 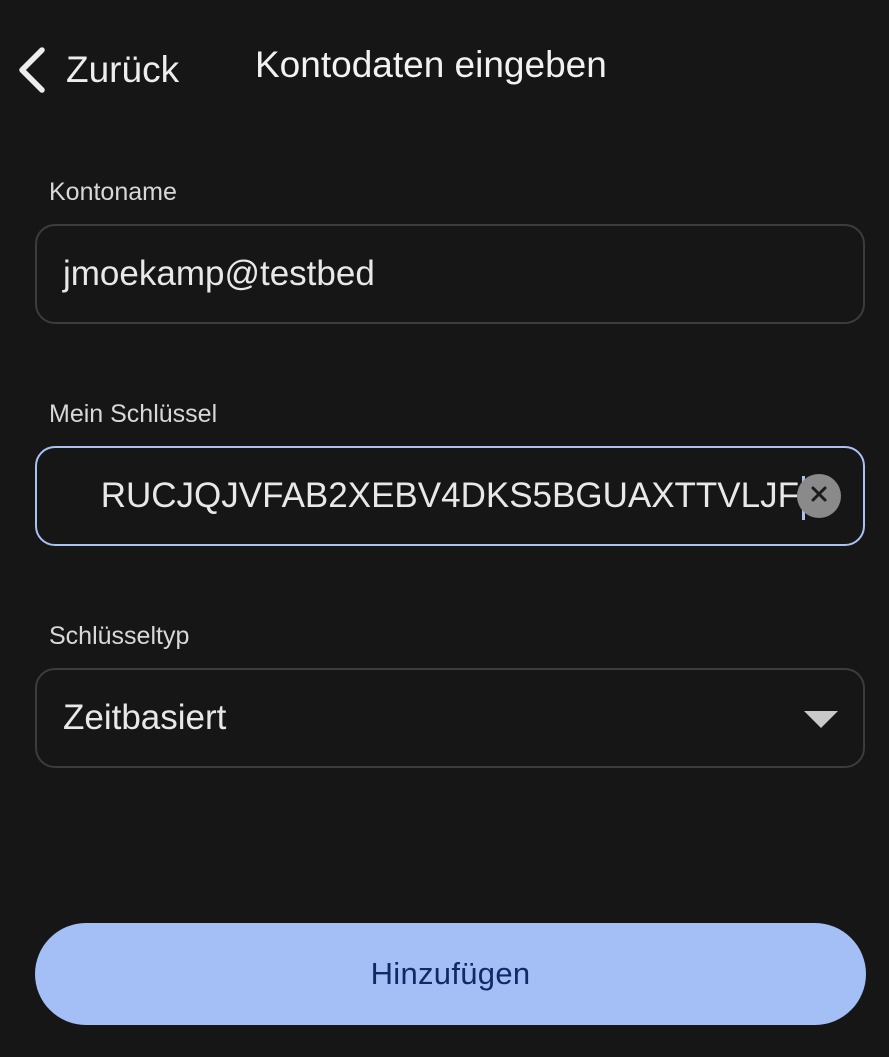 I want to click on key-type-selected: Zeitbasiert, so click(x=144, y=718).